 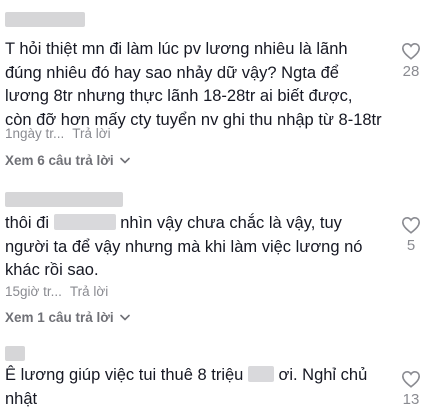 What do you see at coordinates (411, 61) in the screenshot?
I see `like-button: 28` at bounding box center [411, 61].